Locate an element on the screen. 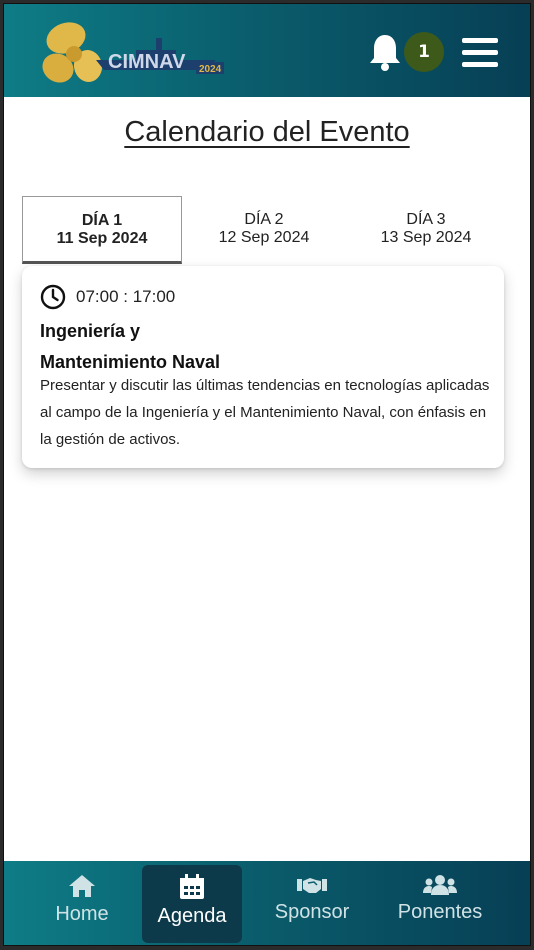 The height and width of the screenshot is (950, 534). app-header: CIMNAV 2024 1 is located at coordinates (267, 50).